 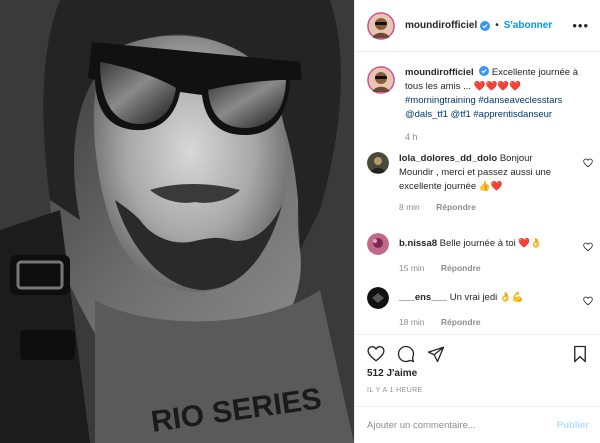 What do you see at coordinates (448, 158) in the screenshot?
I see `comment-username: lola_dolores_dd_dolo` at bounding box center [448, 158].